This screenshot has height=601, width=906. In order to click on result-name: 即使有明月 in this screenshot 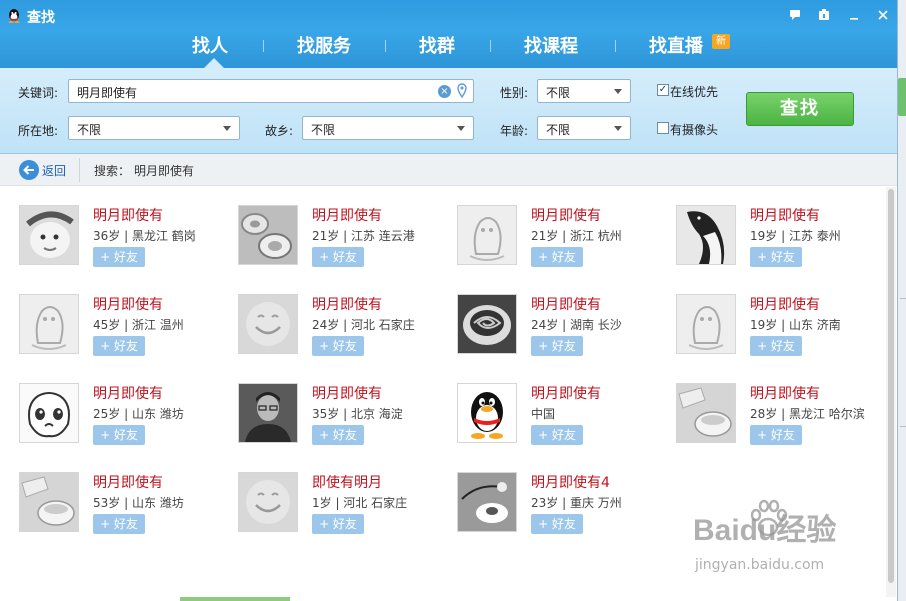, I will do `click(347, 482)`.